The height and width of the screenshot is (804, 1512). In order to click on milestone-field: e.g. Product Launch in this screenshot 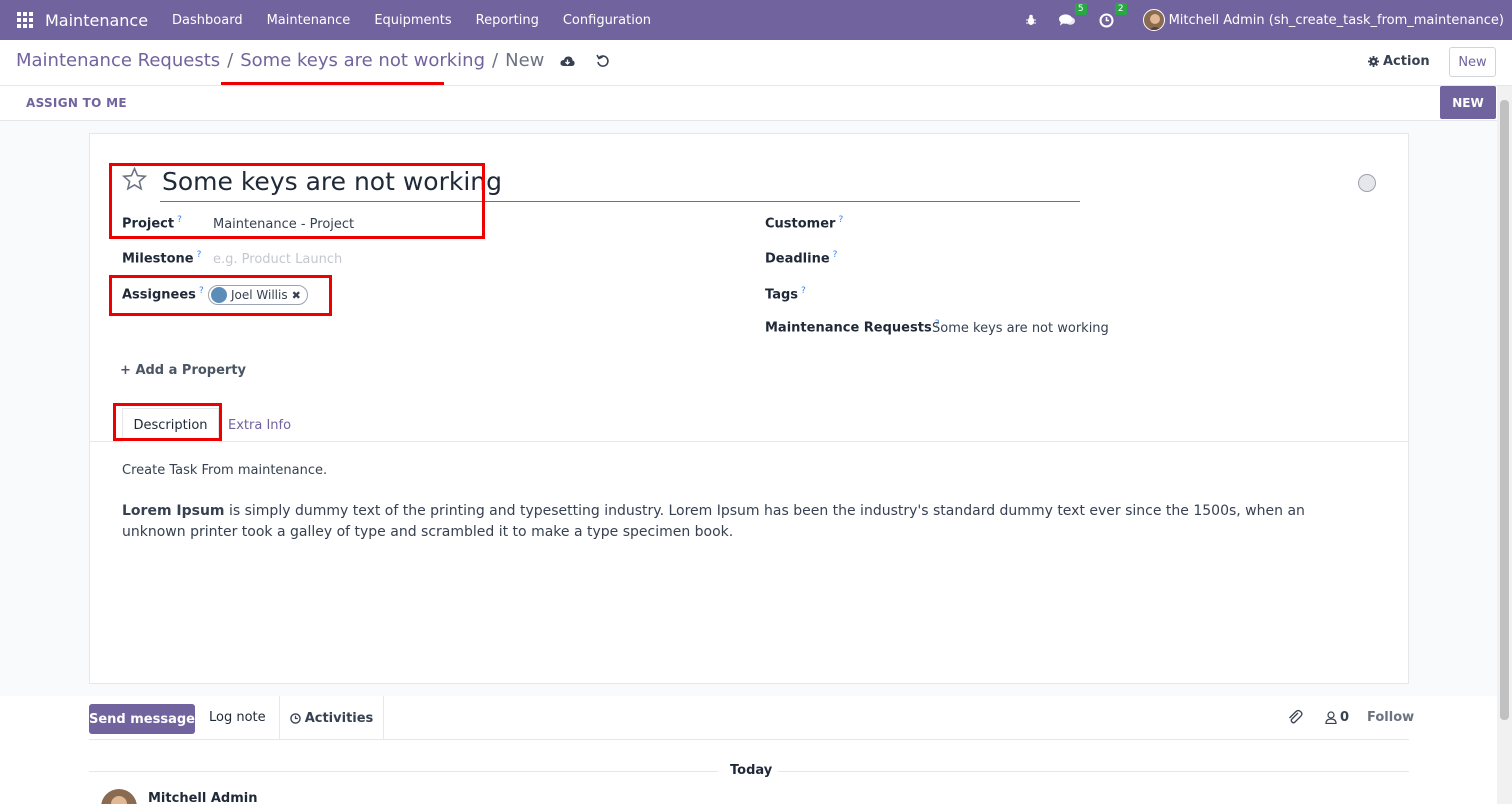, I will do `click(277, 259)`.